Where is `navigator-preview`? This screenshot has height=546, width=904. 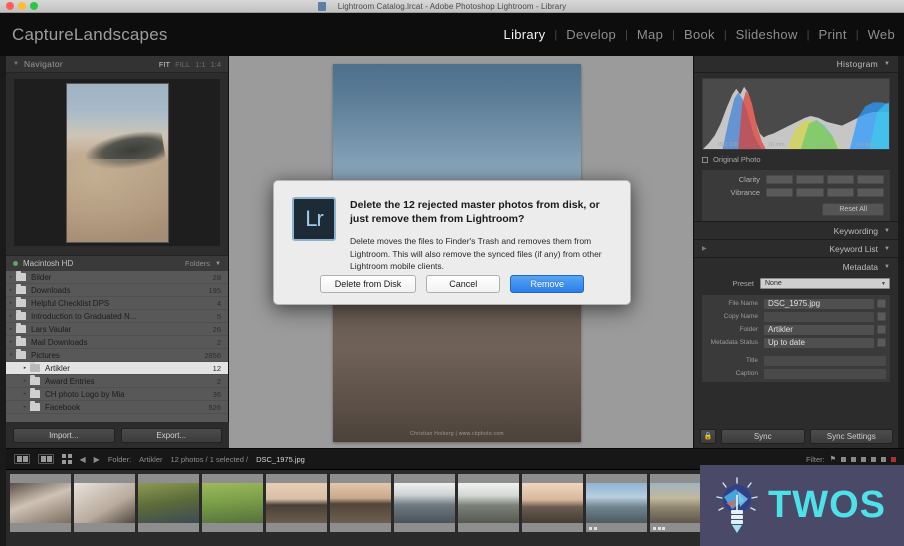 navigator-preview is located at coordinates (117, 162).